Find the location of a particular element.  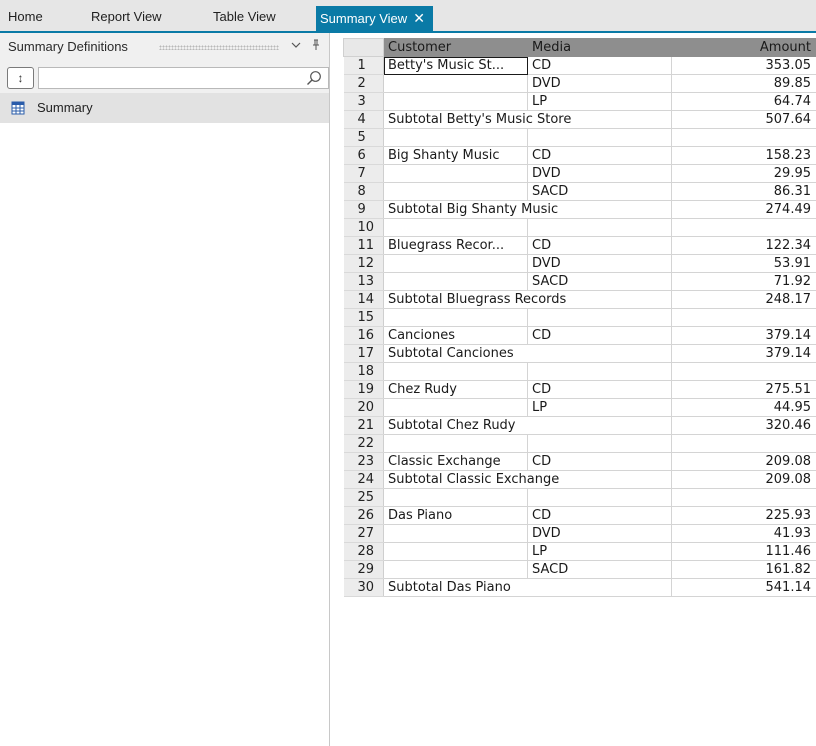

row-number: 18 is located at coordinates (363, 371).